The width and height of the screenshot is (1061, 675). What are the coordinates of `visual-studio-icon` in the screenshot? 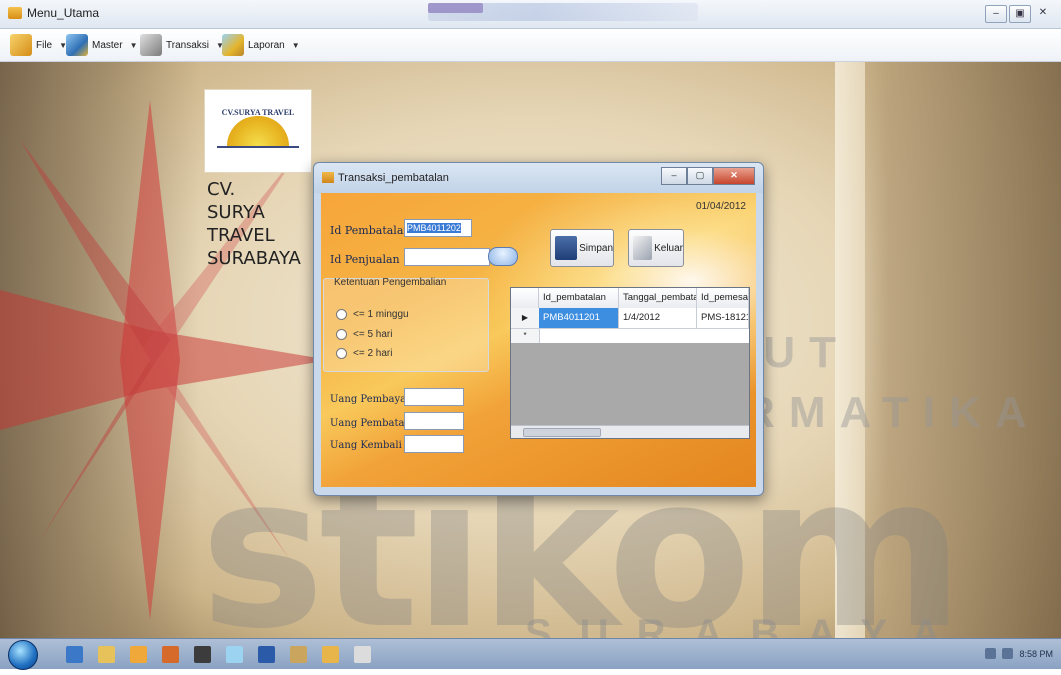 It's located at (298, 654).